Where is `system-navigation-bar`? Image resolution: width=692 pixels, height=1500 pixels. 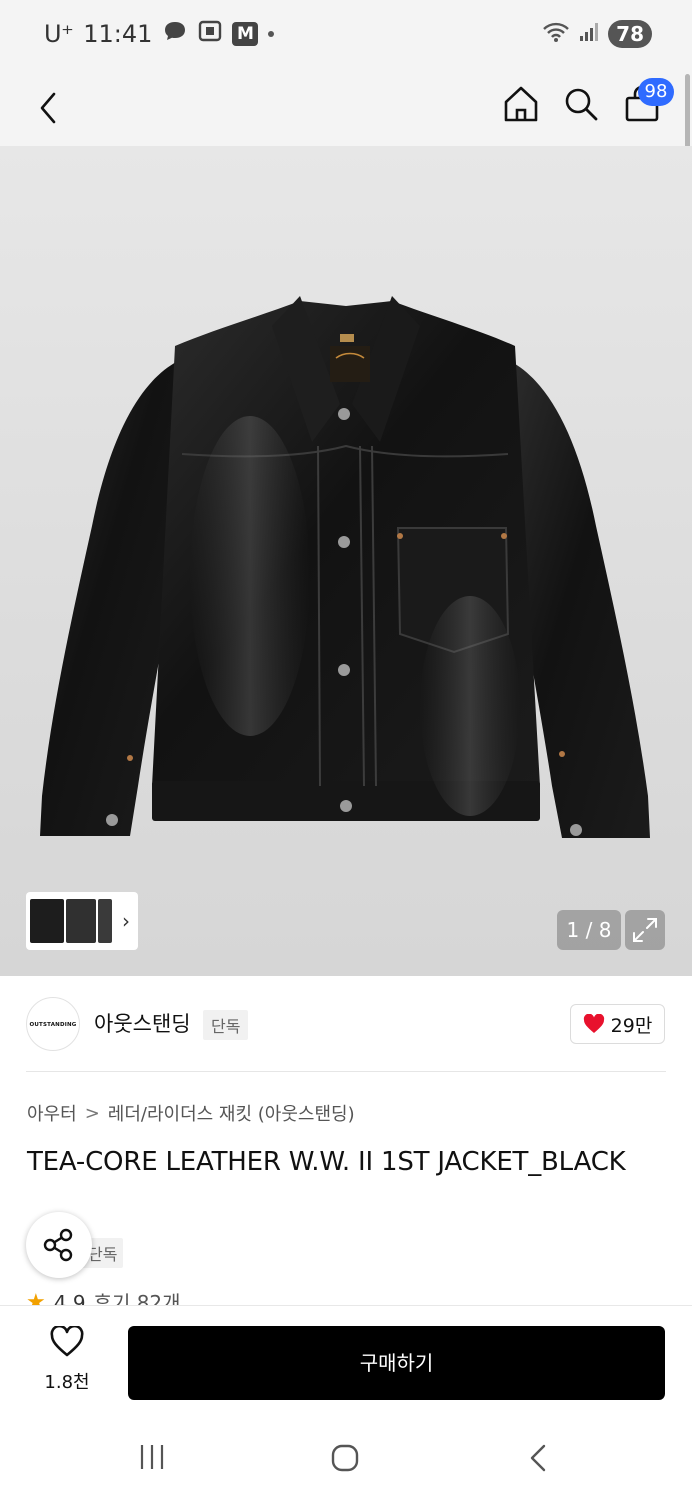
system-navigation-bar is located at coordinates (346, 1457).